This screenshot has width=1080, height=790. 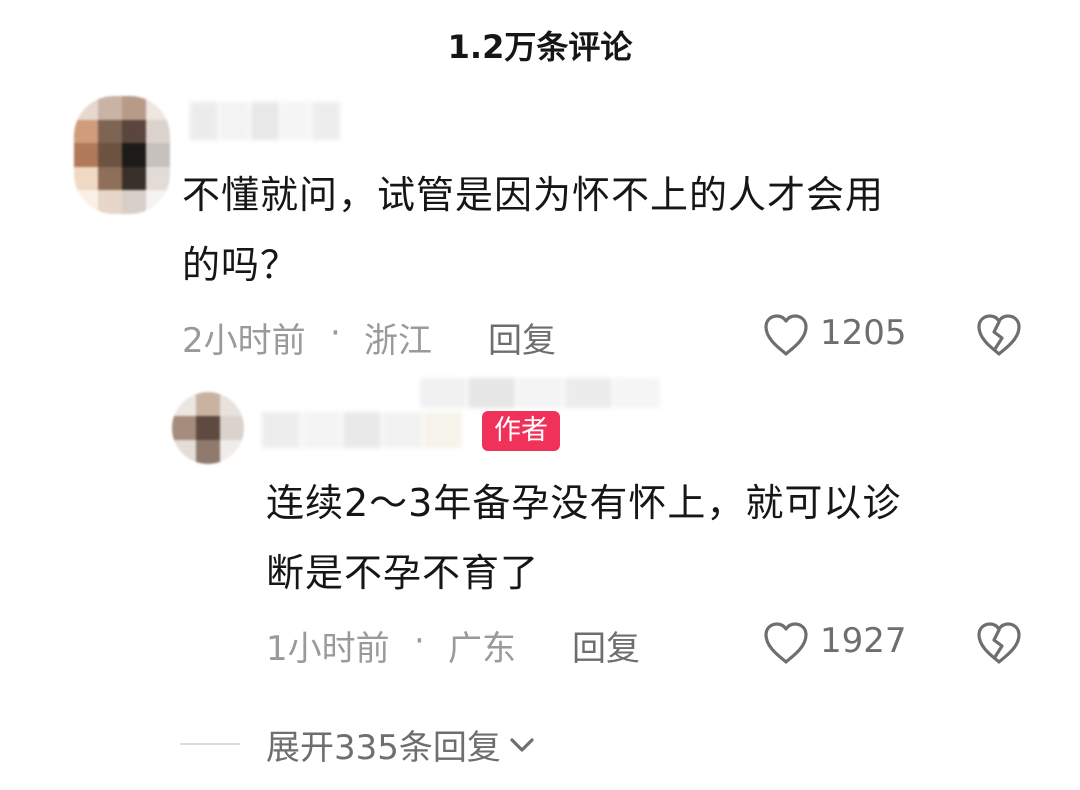 I want to click on comment-text-line-1: 不懂就问，试管是因为怀不上的人才会用, so click(x=533, y=195).